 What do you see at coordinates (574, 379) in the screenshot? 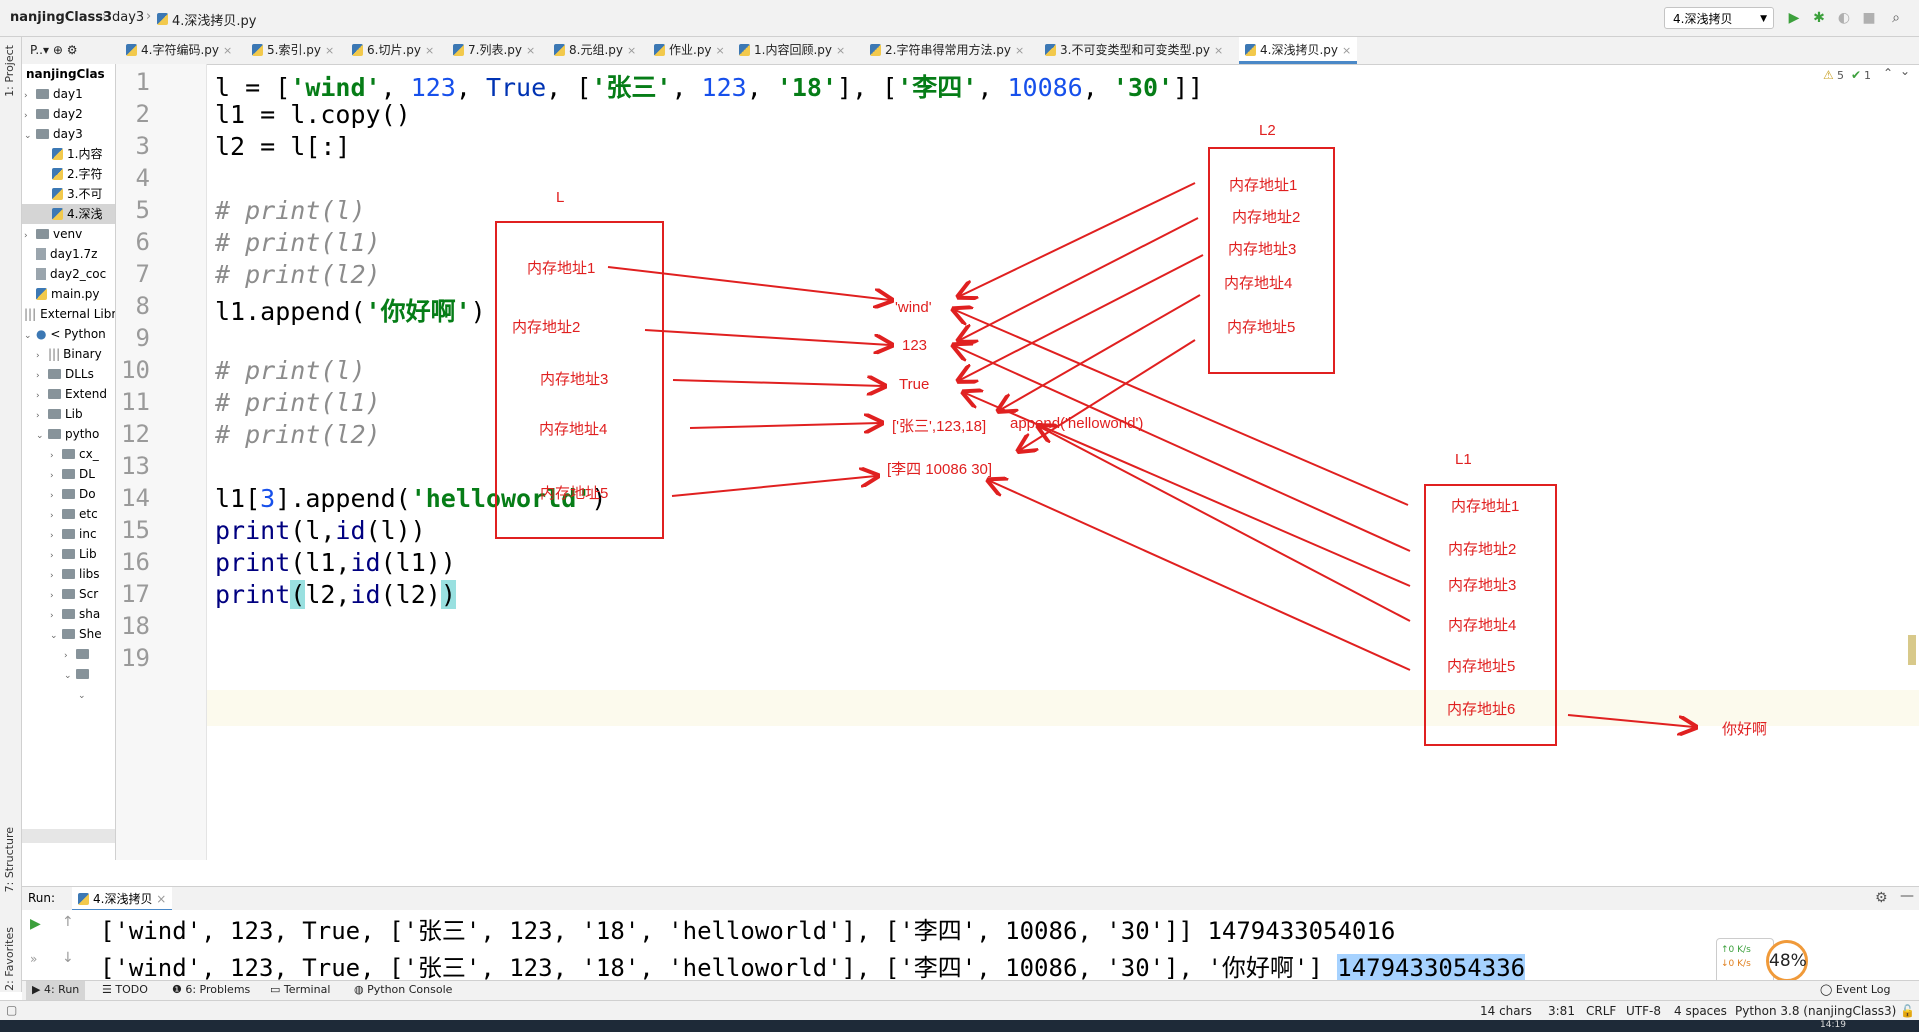
I see `label-L-addr-3: 内存地址3` at bounding box center [574, 379].